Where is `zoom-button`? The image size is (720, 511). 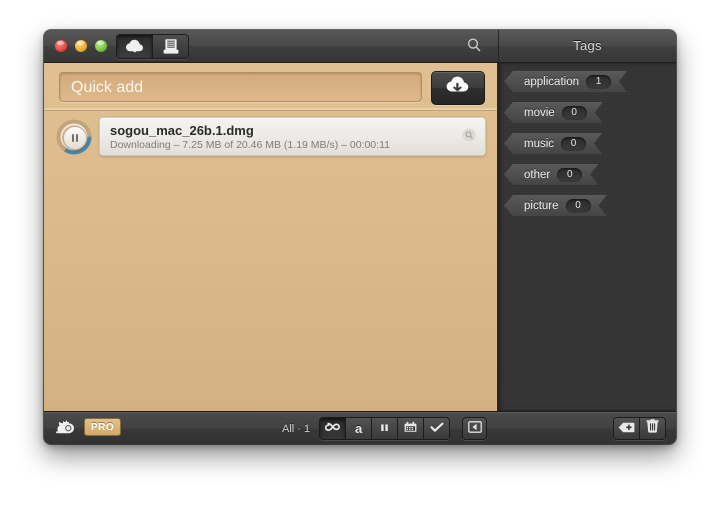 zoom-button is located at coordinates (101, 46).